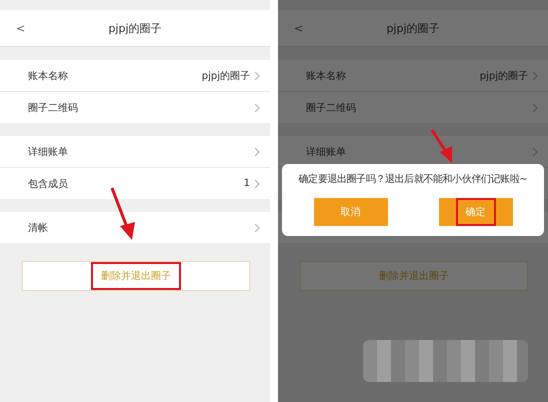 The height and width of the screenshot is (402, 548). What do you see at coordinates (247, 183) in the screenshot?
I see `row-value: 1` at bounding box center [247, 183].